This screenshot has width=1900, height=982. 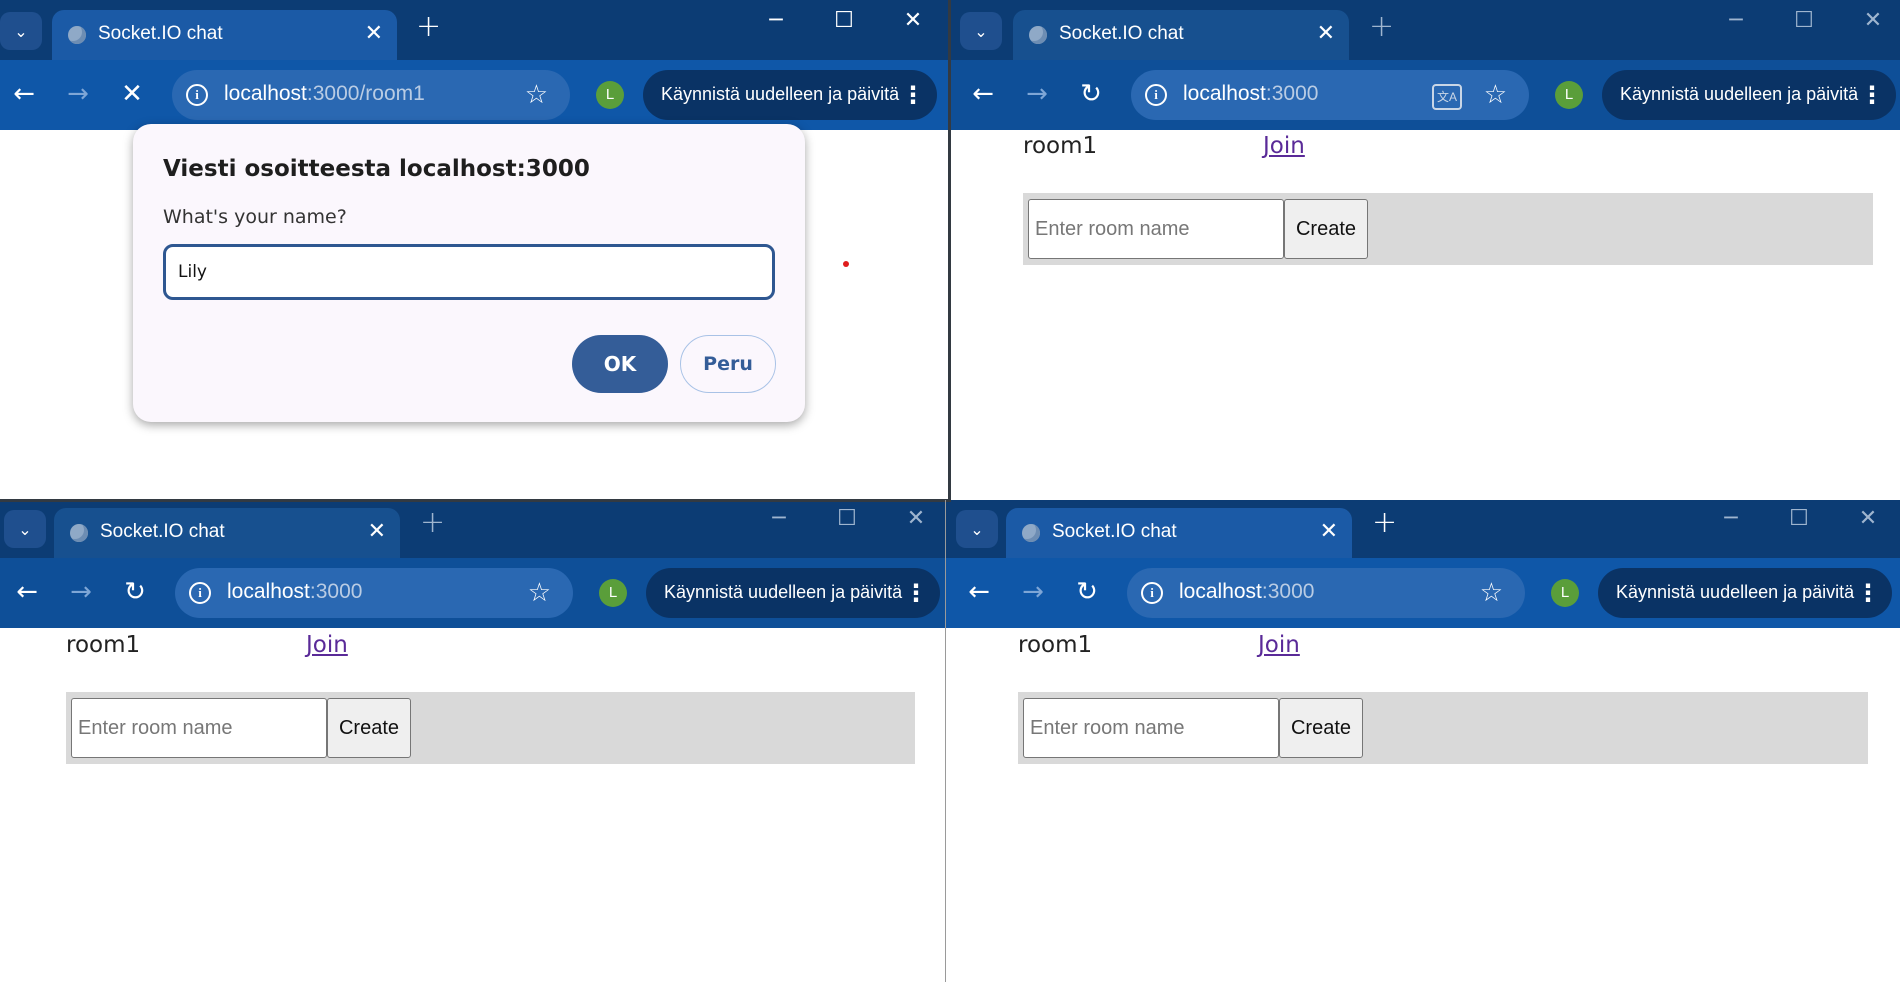 What do you see at coordinates (295, 591) in the screenshot?
I see `url-text: localhost:3000` at bounding box center [295, 591].